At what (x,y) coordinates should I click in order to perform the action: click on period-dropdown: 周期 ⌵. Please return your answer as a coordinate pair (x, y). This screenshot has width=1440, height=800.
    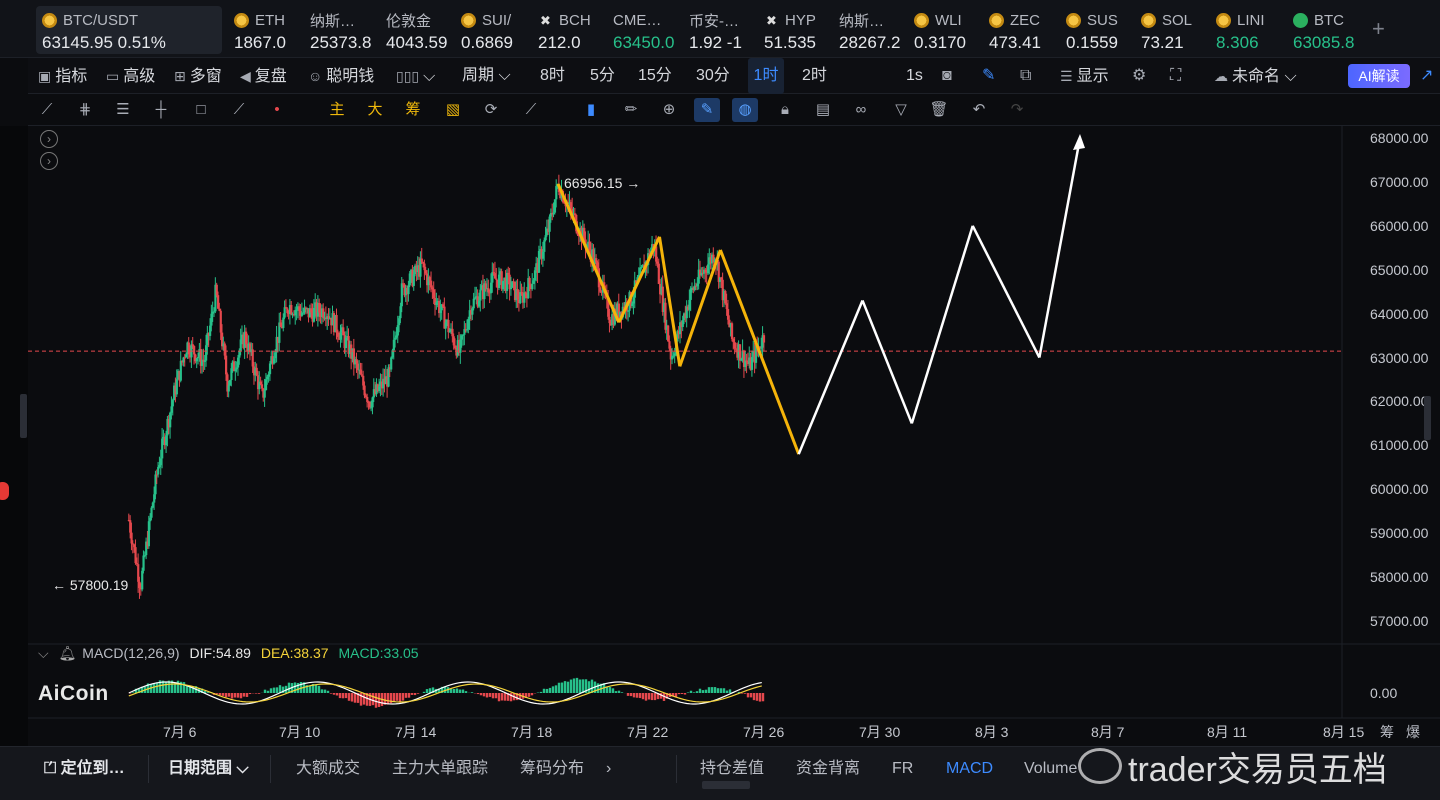
    Looking at the image, I should click on (486, 76).